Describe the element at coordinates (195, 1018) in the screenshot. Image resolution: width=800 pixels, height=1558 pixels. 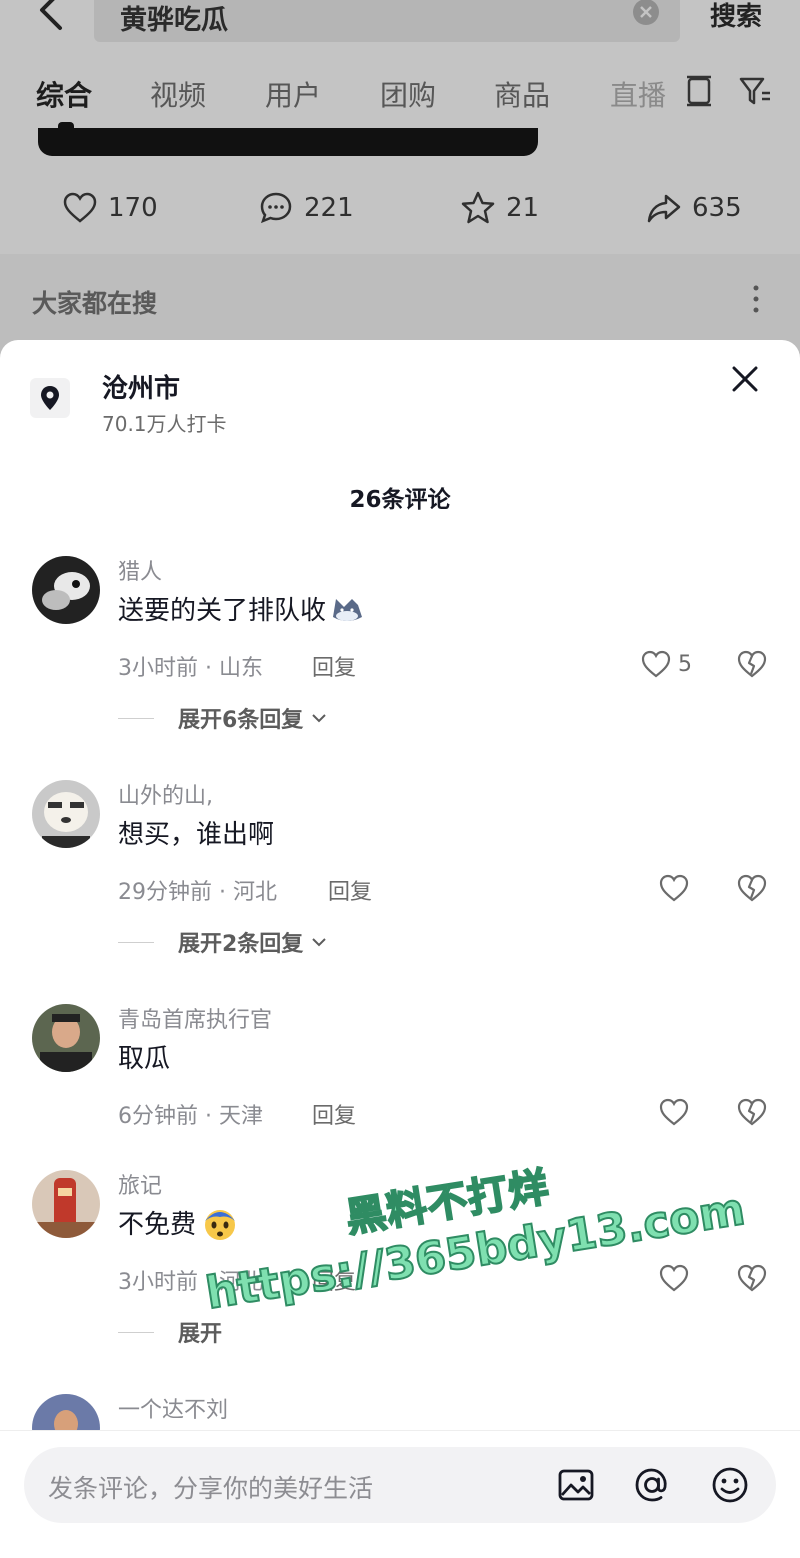
I see `comment-username: 青岛首席执行官` at that location.